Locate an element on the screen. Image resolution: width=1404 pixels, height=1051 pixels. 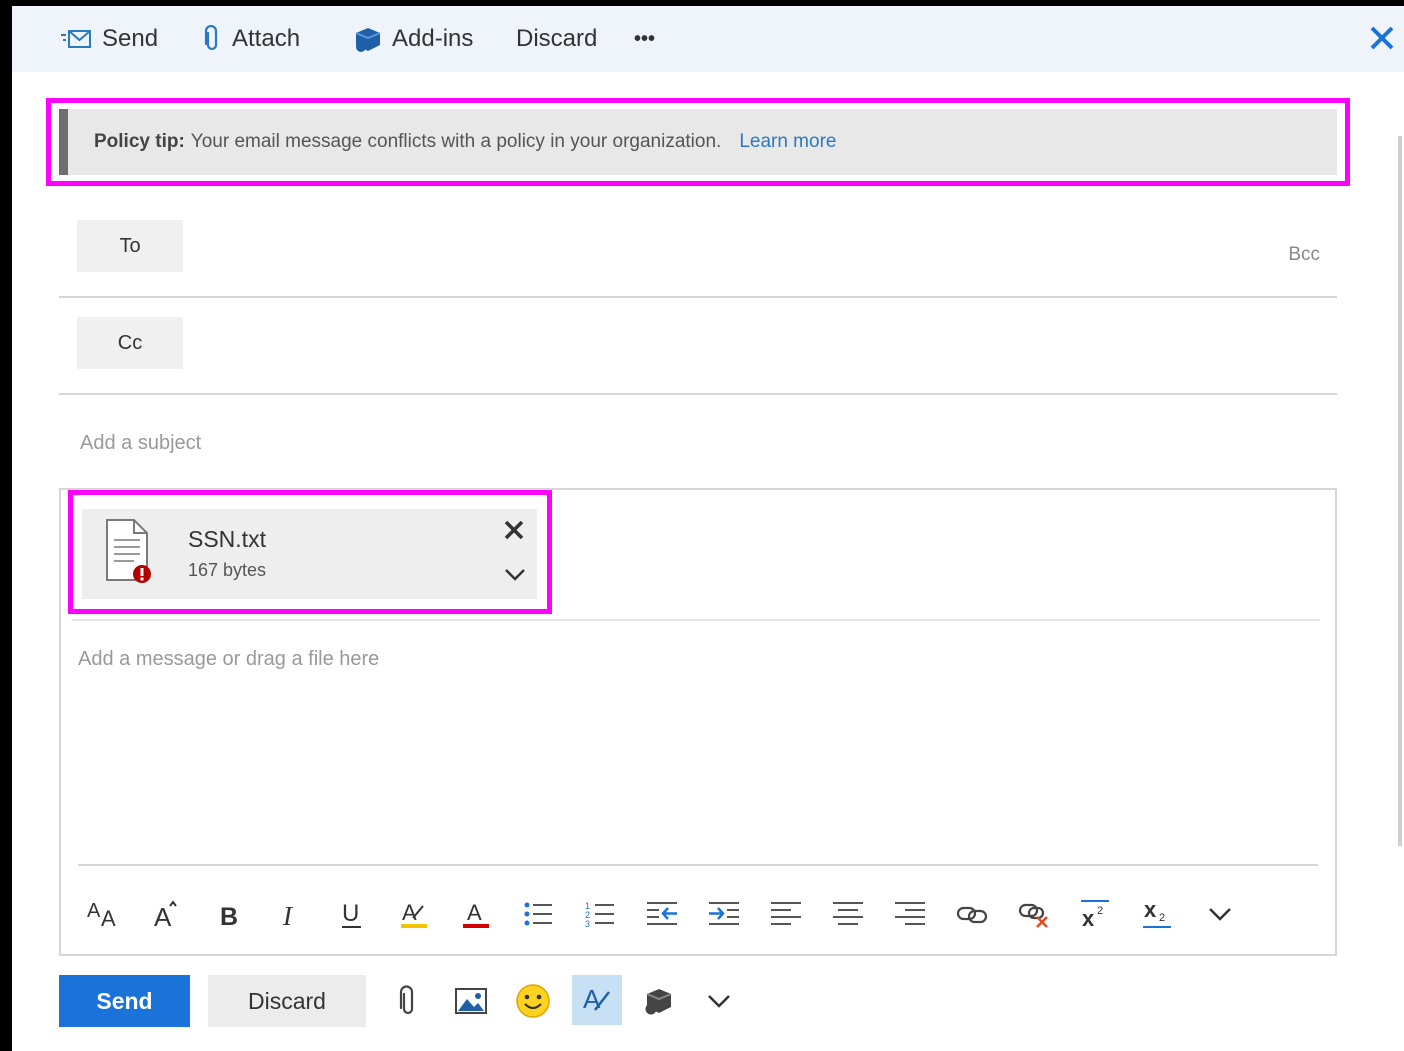
subscript-button: x 2 is located at coordinates (1158, 914).